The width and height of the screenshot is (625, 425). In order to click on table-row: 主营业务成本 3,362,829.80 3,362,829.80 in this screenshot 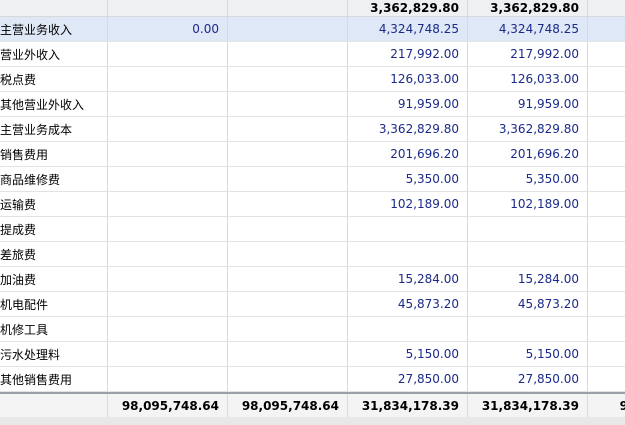, I will do `click(312, 129)`.